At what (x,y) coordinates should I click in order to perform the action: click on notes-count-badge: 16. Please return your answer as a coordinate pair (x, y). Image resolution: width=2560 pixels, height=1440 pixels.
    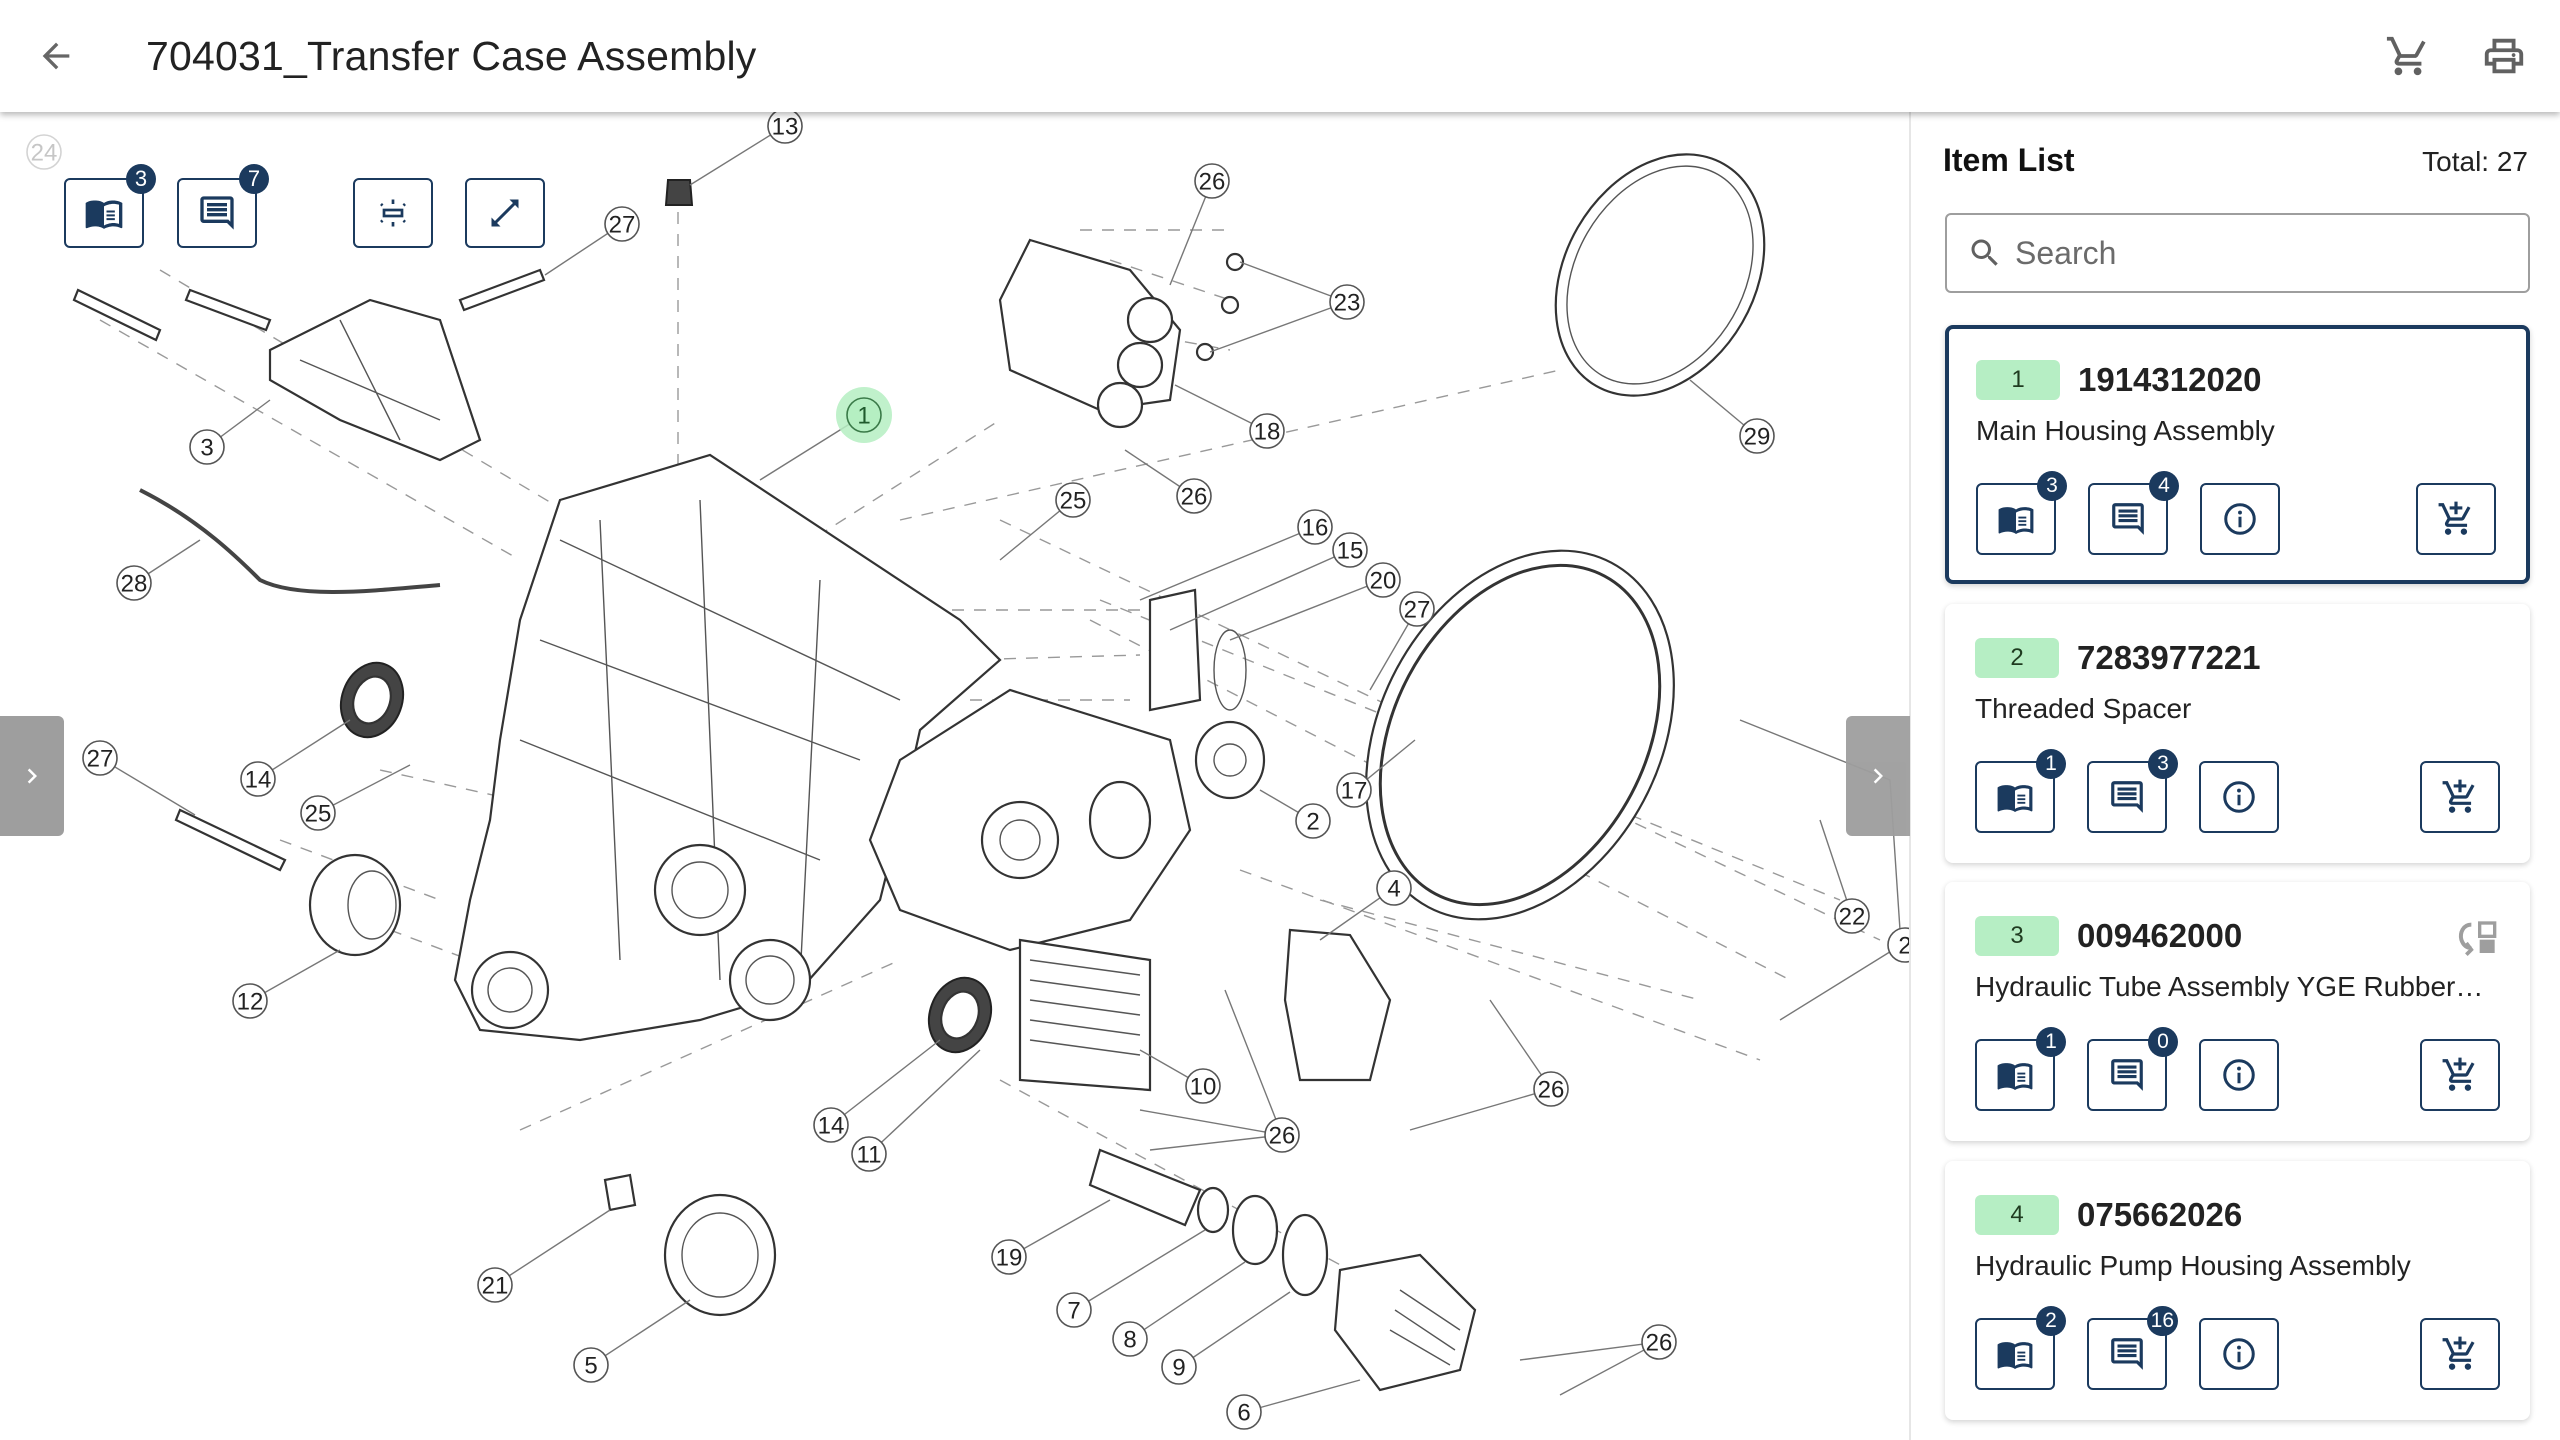
    Looking at the image, I should click on (2162, 1321).